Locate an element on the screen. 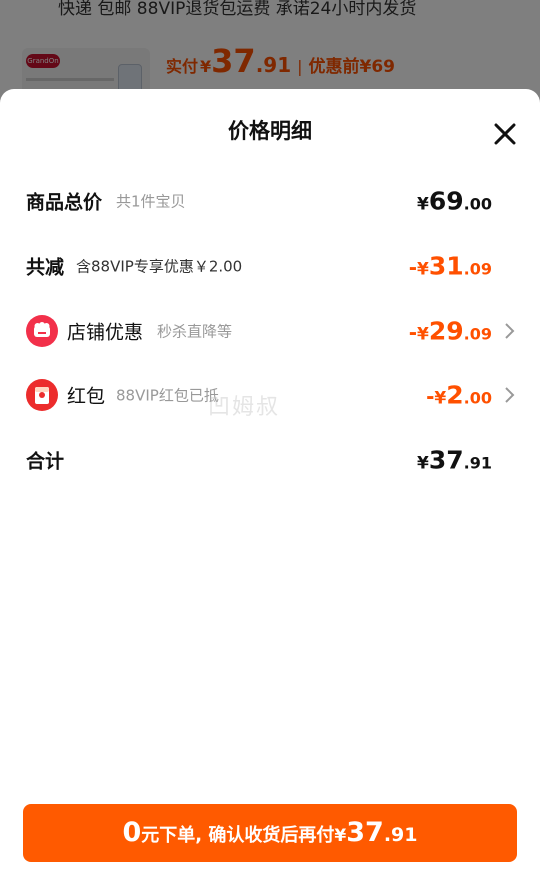 This screenshot has height=884, width=540. total-goods-count: 共1件宝贝 is located at coordinates (151, 201).